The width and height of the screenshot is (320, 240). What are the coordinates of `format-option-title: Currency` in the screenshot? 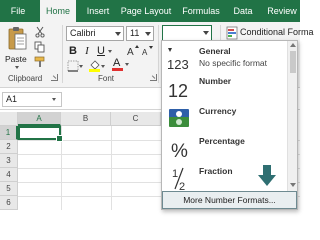 It's located at (218, 111).